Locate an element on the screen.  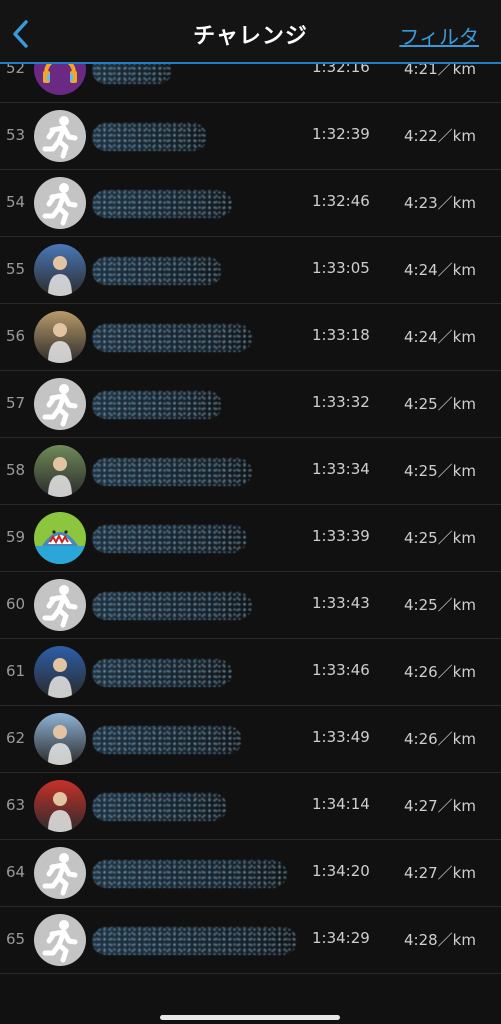
leaderboard-row: 58 1:33:34 4:25／km is located at coordinates (250, 471).